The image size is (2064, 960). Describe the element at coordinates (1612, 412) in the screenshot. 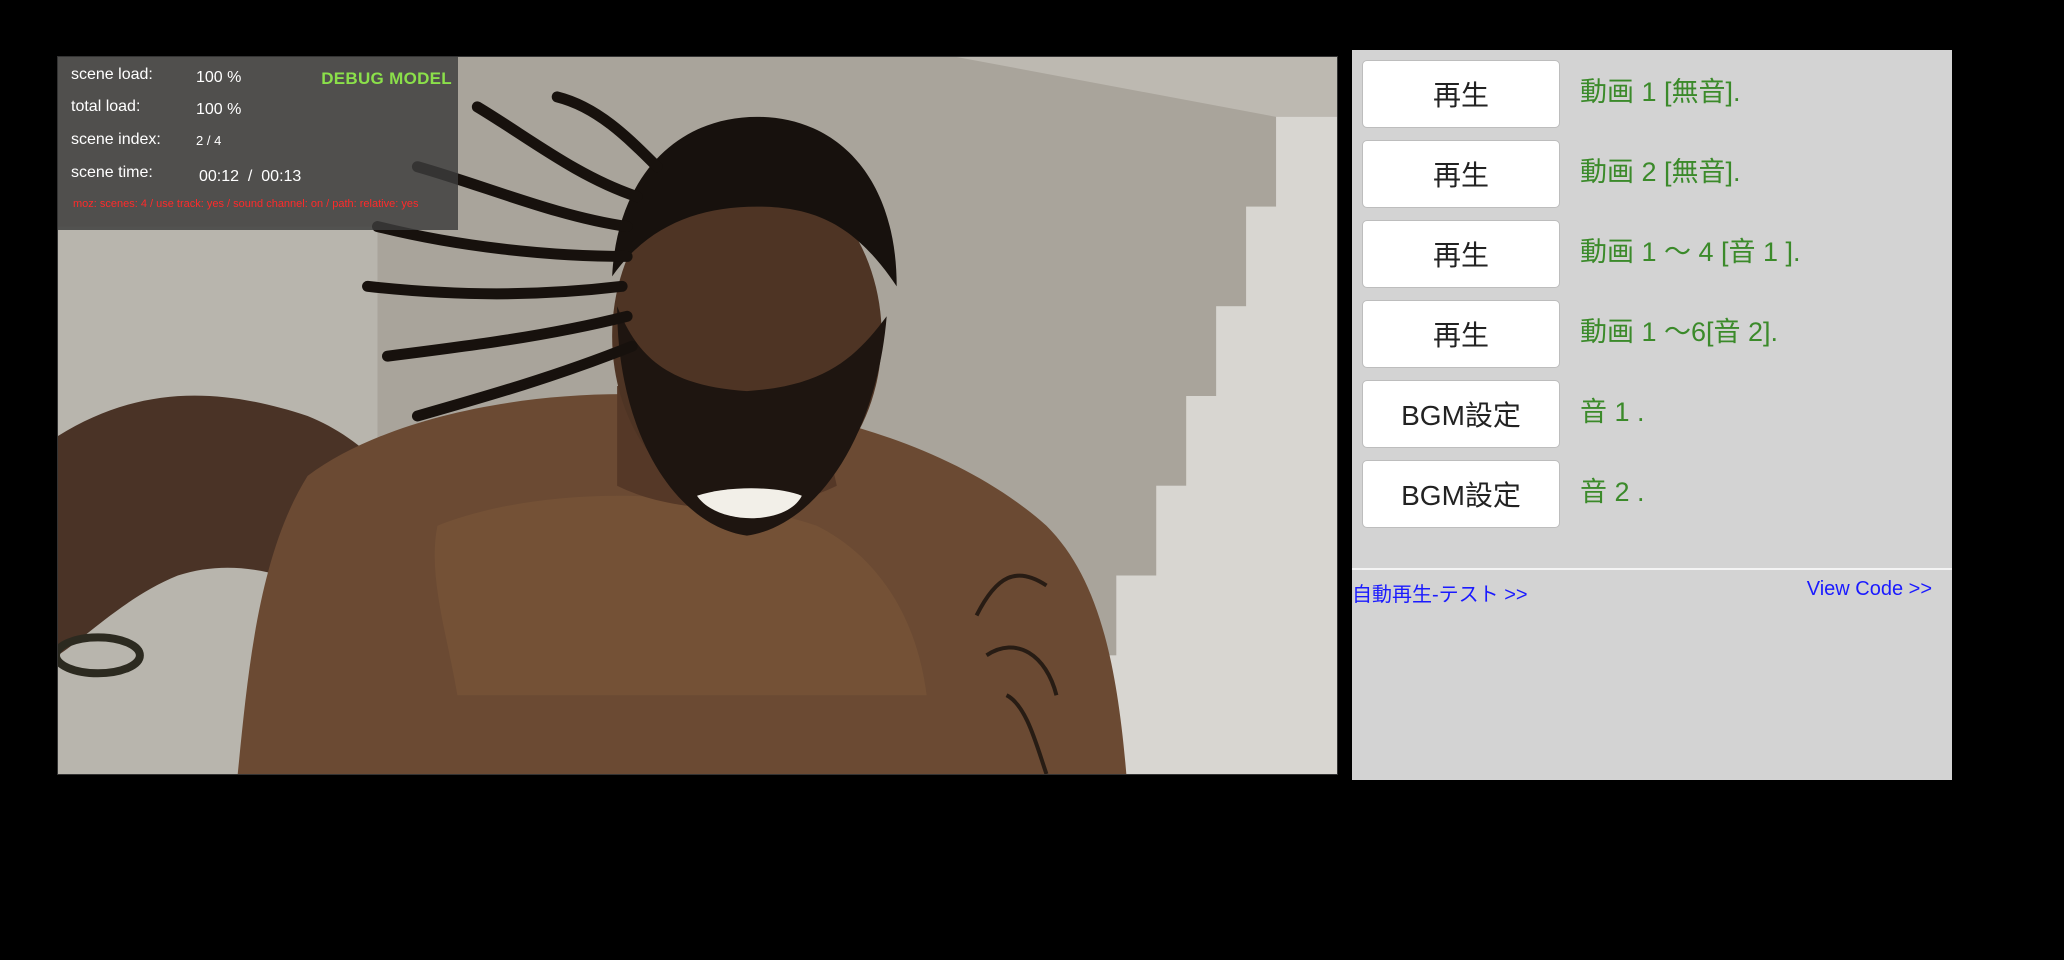

I see `control-description: 音 1 .` at that location.